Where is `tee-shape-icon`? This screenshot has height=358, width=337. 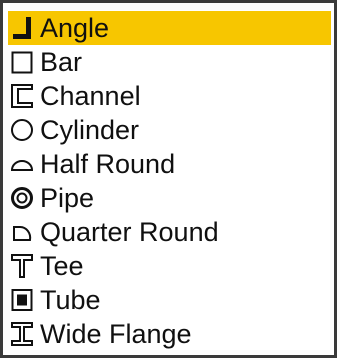 tee-shape-icon is located at coordinates (22, 266).